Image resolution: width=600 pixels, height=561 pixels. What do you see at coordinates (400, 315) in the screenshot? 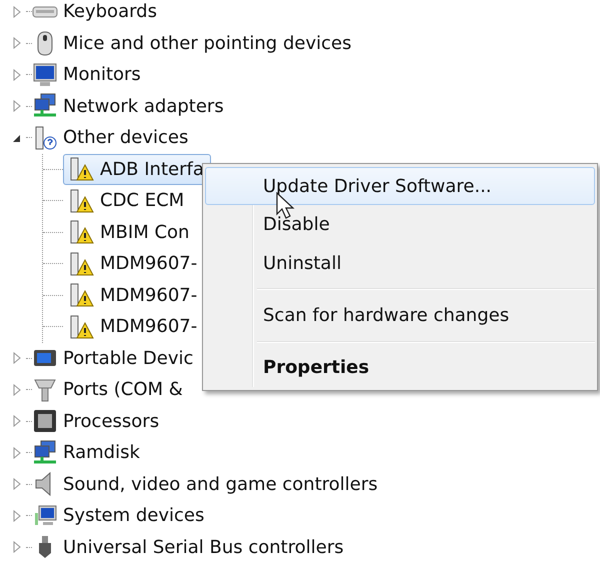
I see `menu-item: Scan for hardware changes` at bounding box center [400, 315].